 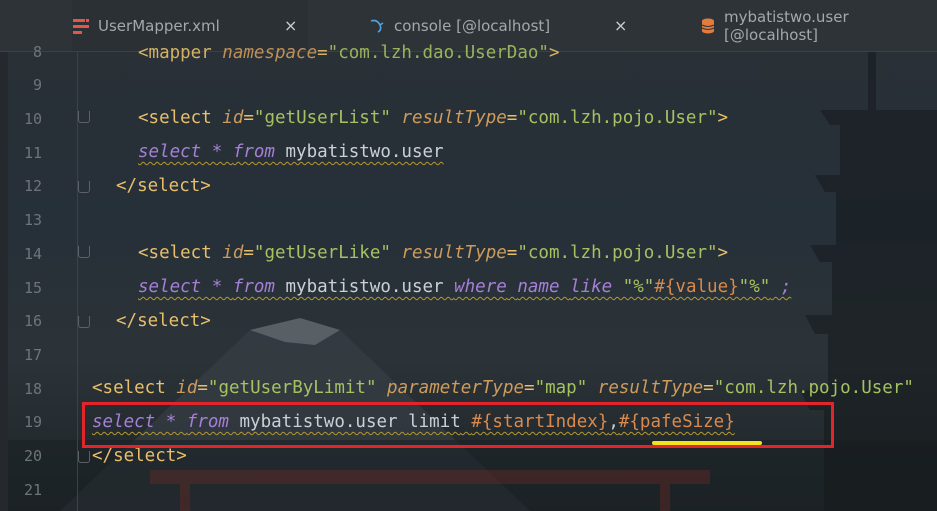 What do you see at coordinates (163, 321) in the screenshot?
I see `code-line-16: </select>` at bounding box center [163, 321].